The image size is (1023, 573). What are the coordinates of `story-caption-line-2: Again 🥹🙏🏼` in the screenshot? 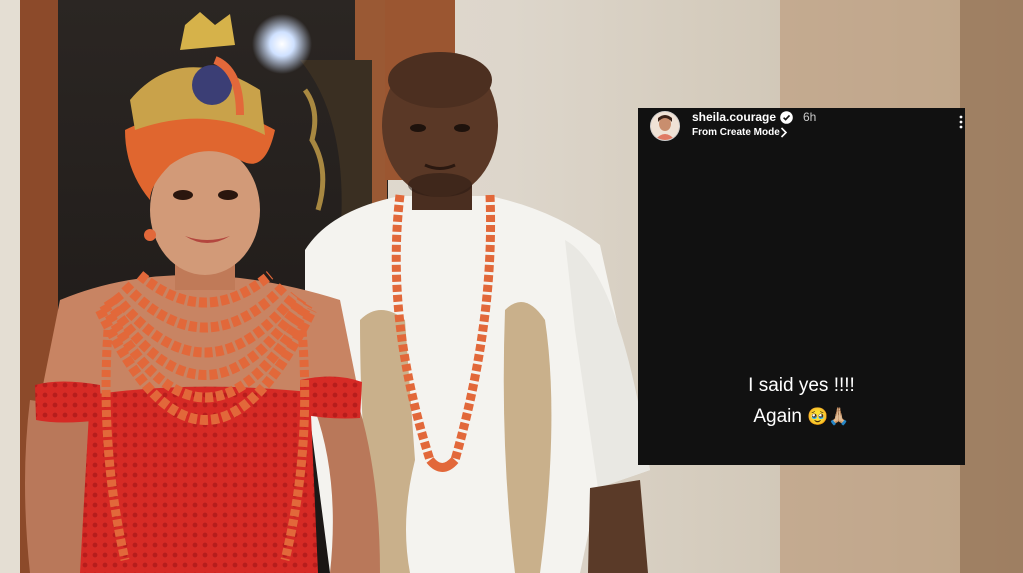 It's located at (801, 417).